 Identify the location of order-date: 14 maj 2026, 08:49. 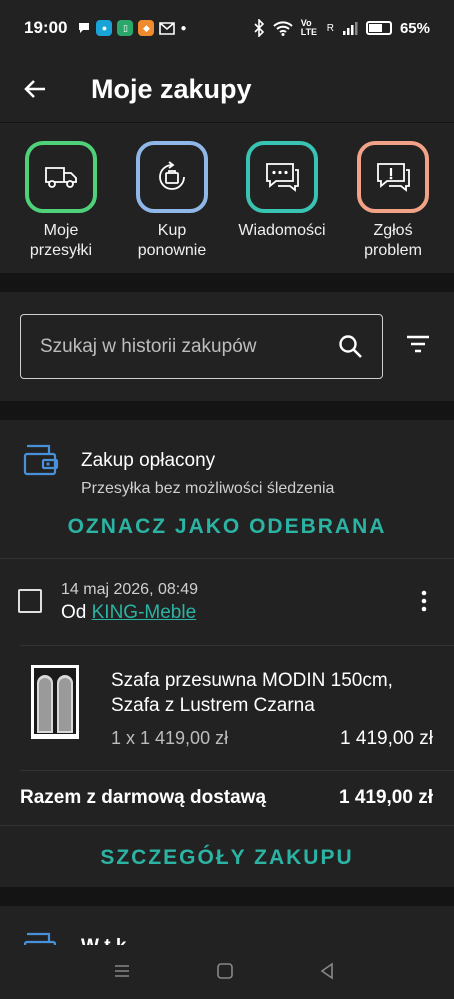
(129, 589).